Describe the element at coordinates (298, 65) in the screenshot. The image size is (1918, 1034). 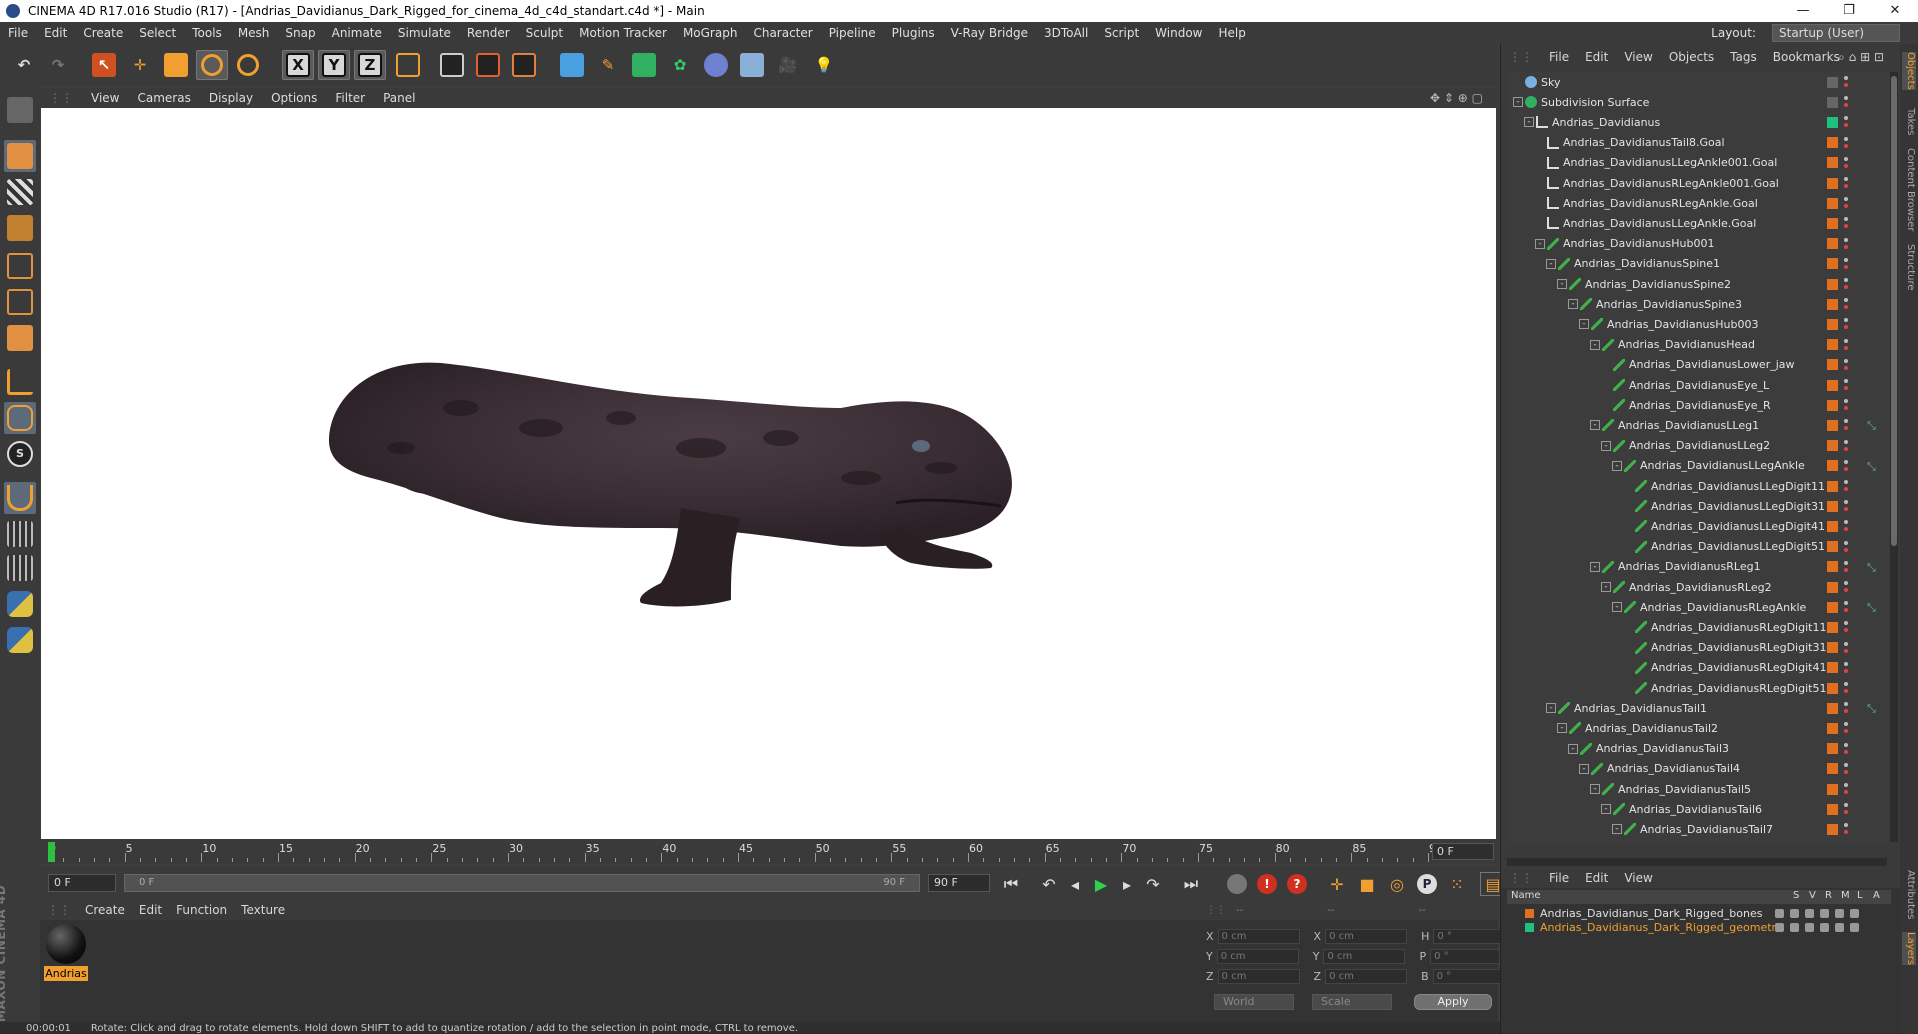
I see `x-axis-lock-button: X` at that location.